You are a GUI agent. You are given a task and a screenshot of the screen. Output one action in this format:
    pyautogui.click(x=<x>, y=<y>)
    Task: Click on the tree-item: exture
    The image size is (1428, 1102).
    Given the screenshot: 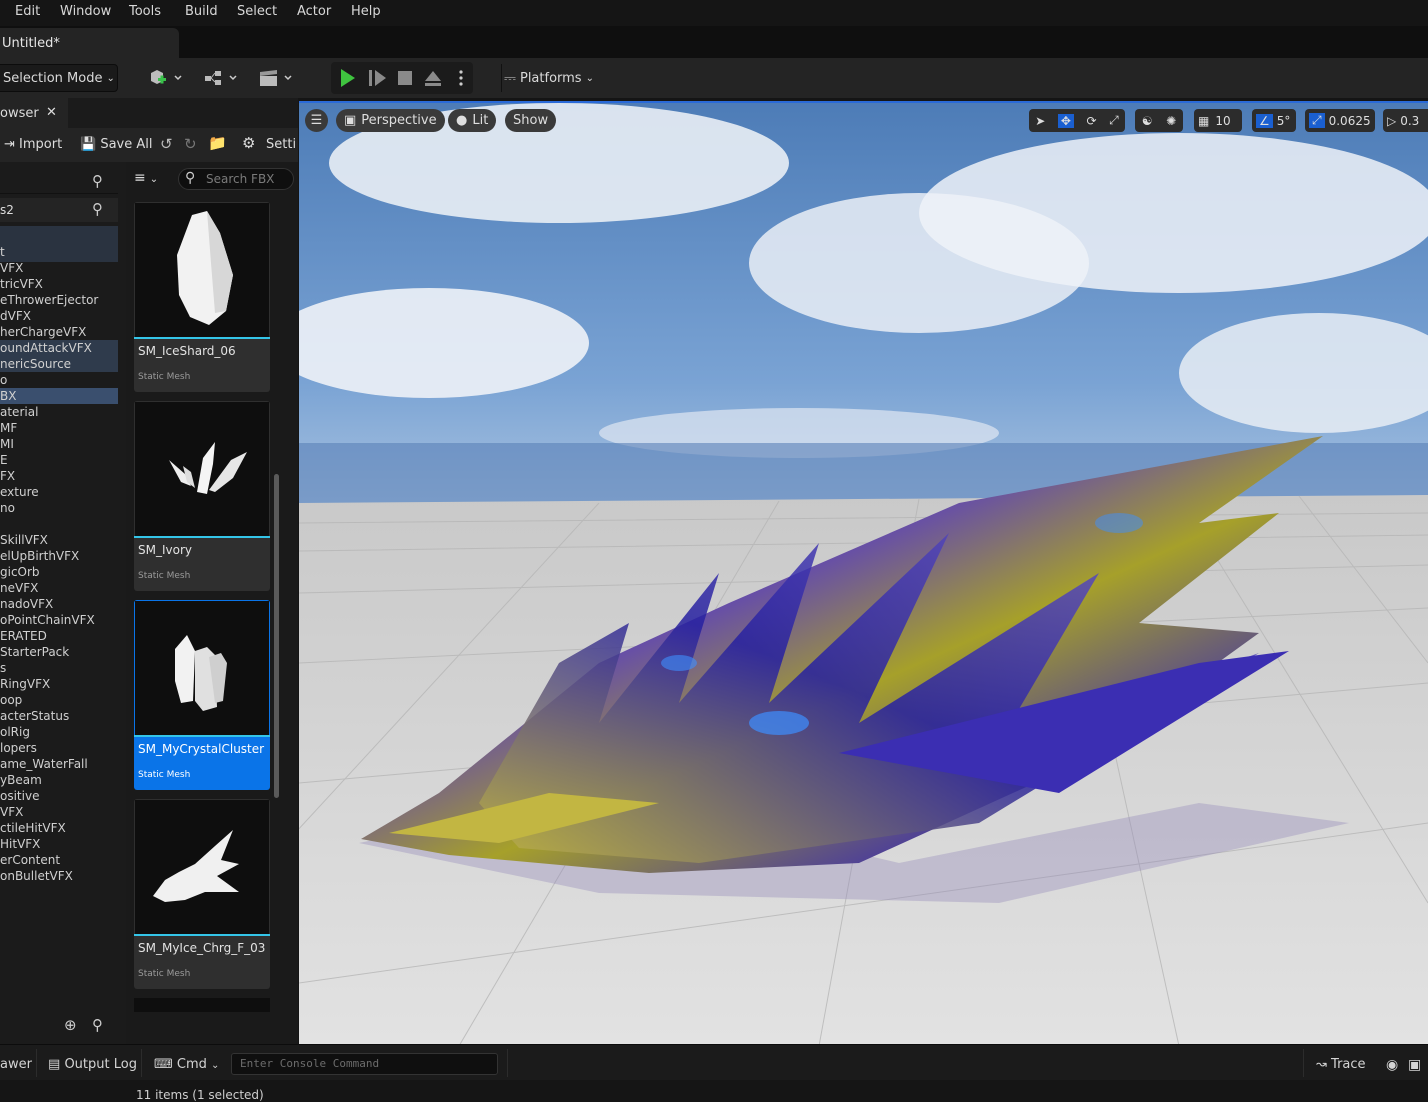 What is the action you would take?
    pyautogui.click(x=59, y=492)
    